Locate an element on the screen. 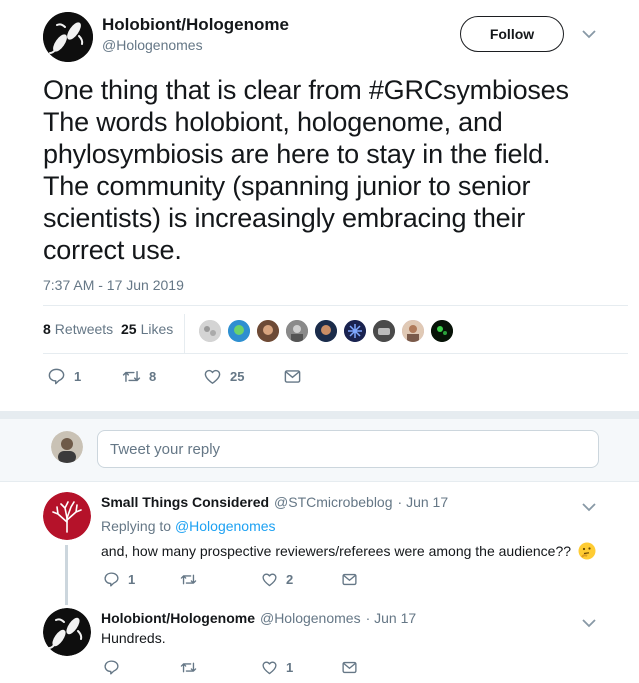 The height and width of the screenshot is (683, 639). likes-stat: 25 Likes is located at coordinates (147, 329).